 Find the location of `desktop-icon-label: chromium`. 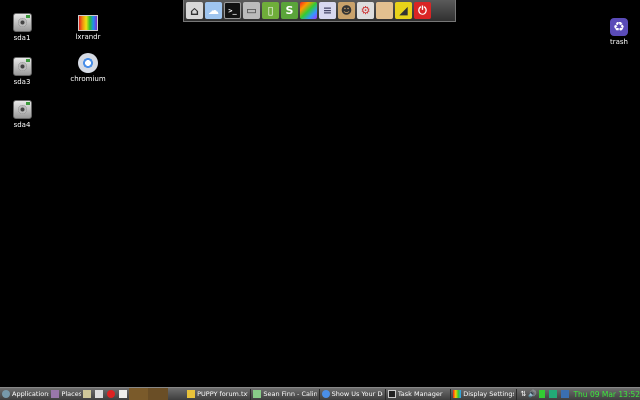

desktop-icon-label: chromium is located at coordinates (88, 79).